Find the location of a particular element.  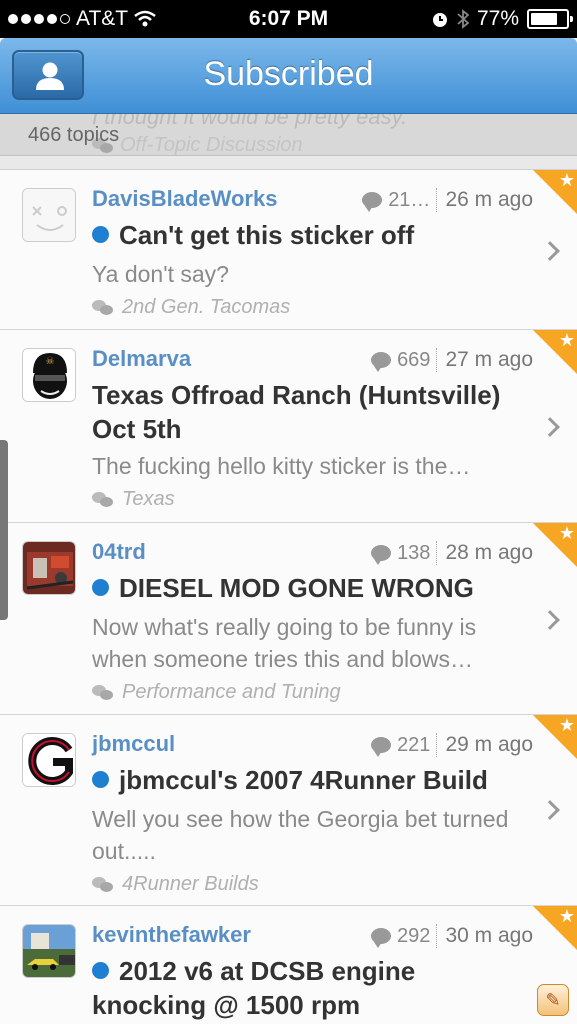

topic-meta: 221 29 m ago is located at coordinates (452, 745).